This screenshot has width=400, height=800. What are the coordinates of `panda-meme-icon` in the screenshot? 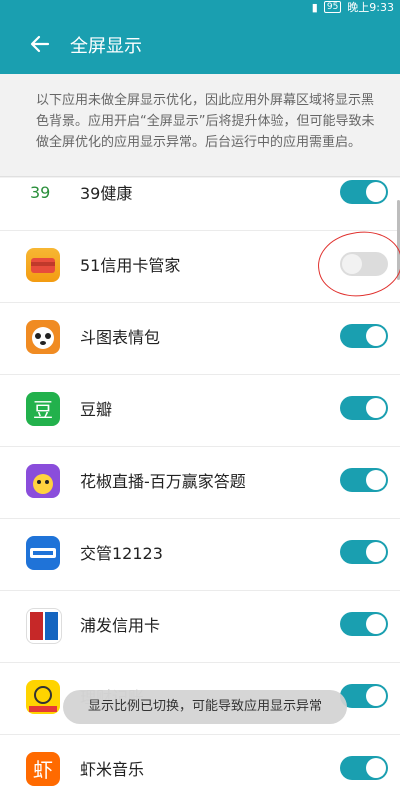 It's located at (43, 337).